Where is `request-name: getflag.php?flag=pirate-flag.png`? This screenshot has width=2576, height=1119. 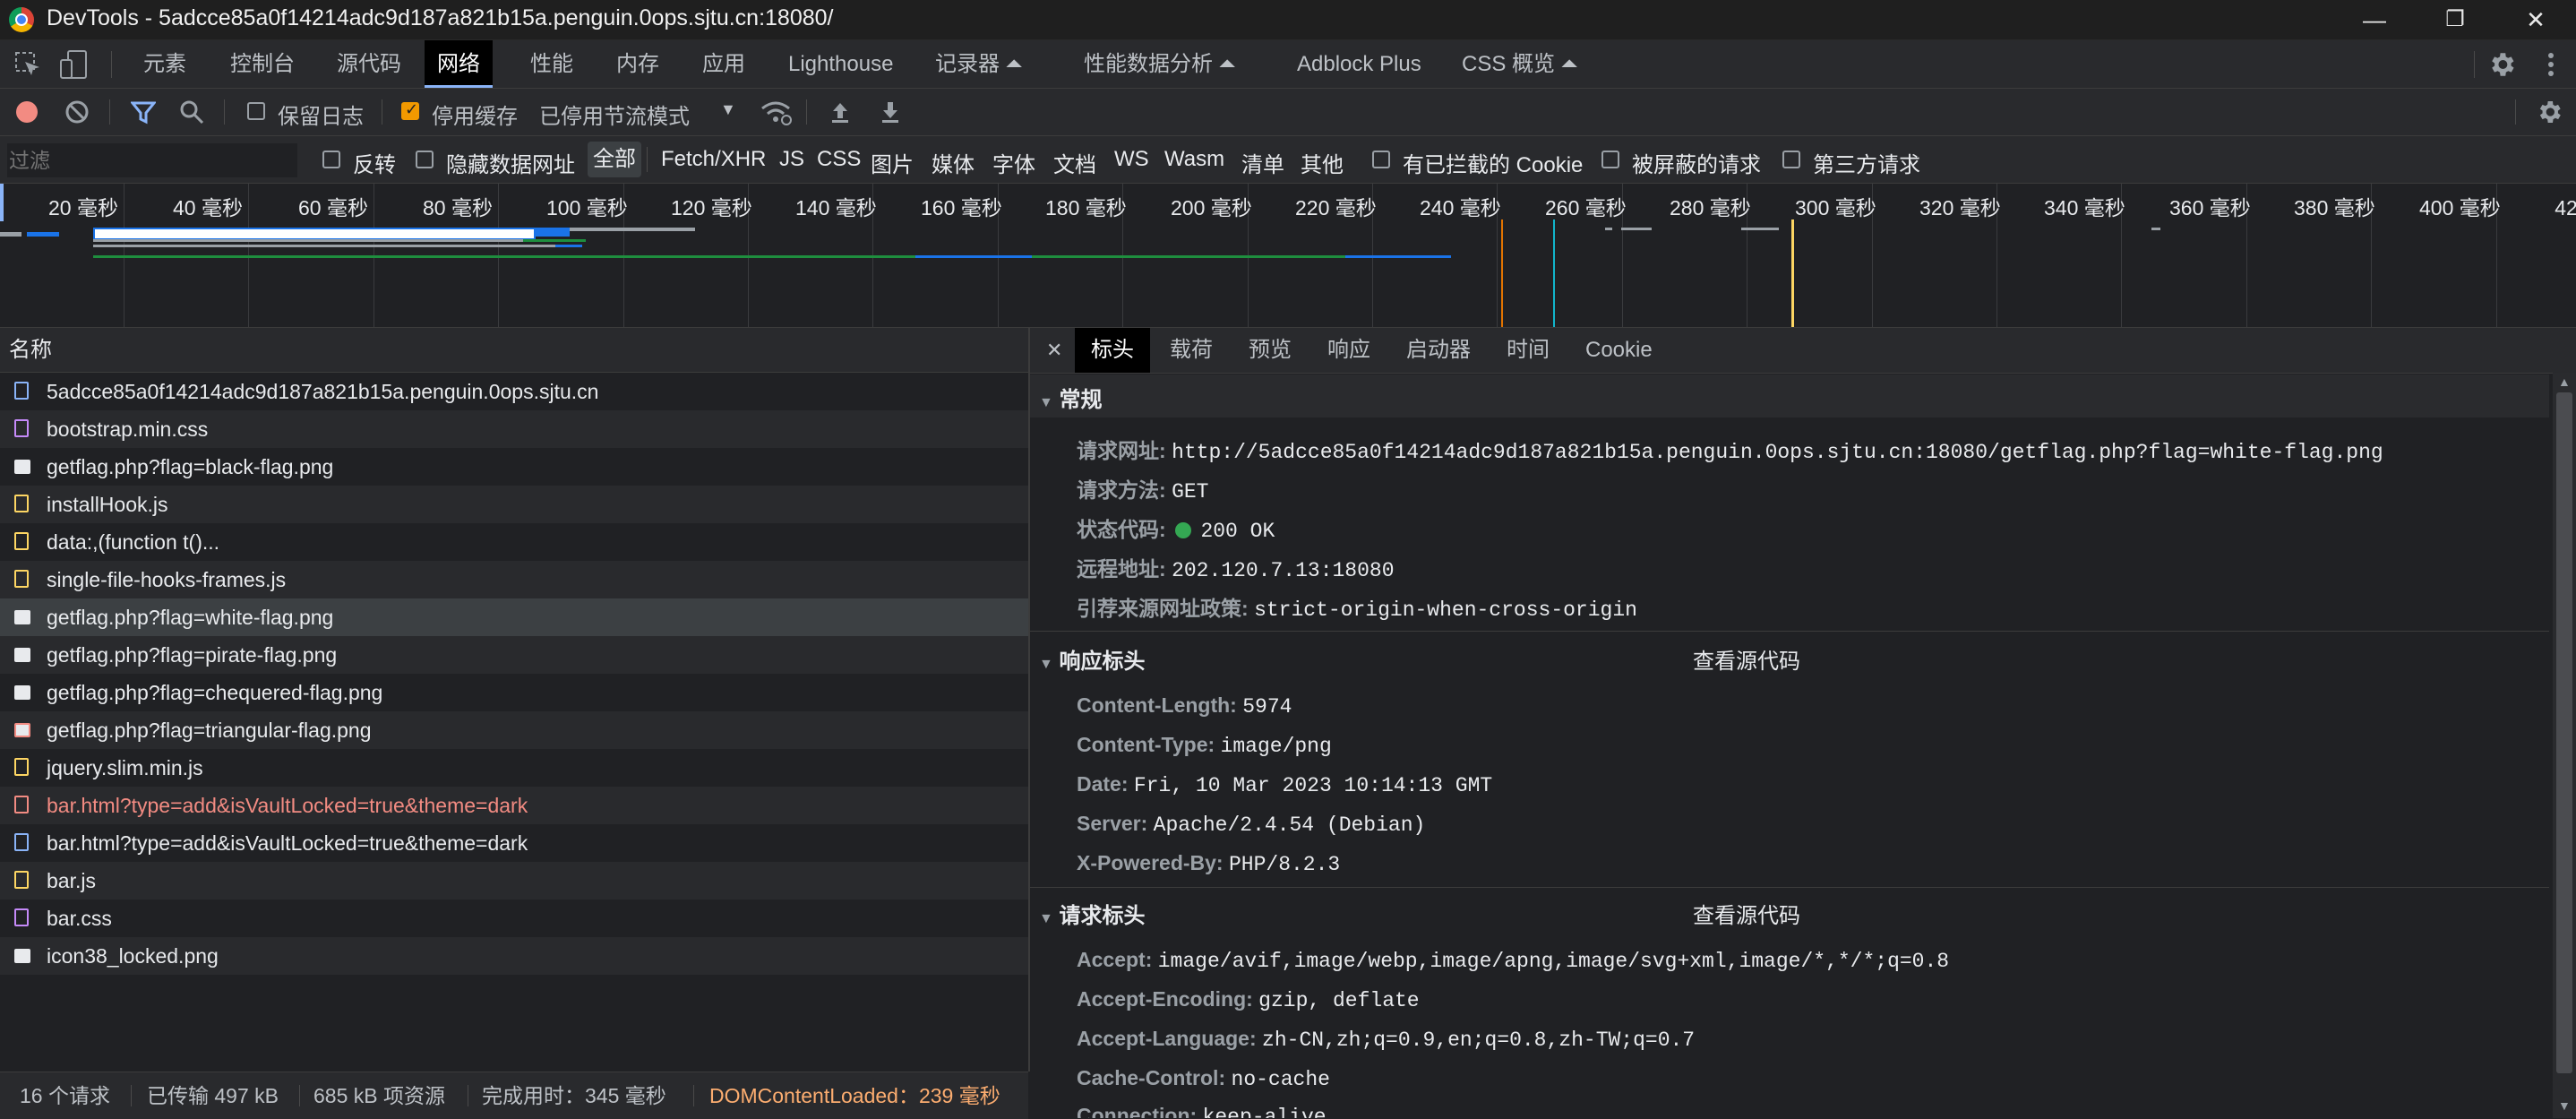 request-name: getflag.php?flag=pirate-flag.png is located at coordinates (192, 655).